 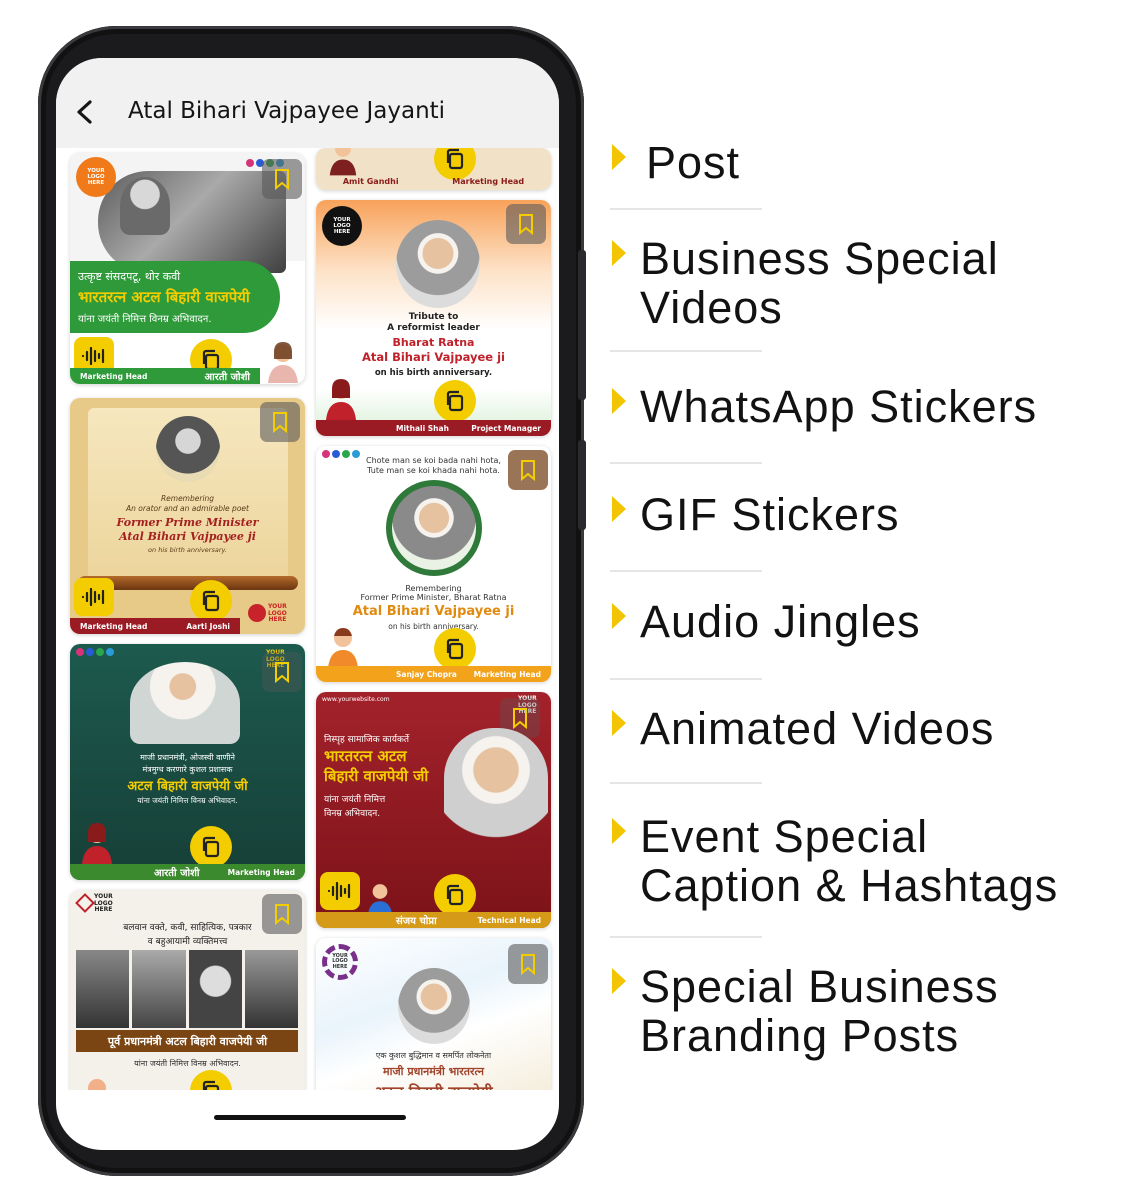 What do you see at coordinates (187, 1063) in the screenshot?
I see `post-text: यांना जयंती निमित्त विनम्र अभिवादन.` at bounding box center [187, 1063].